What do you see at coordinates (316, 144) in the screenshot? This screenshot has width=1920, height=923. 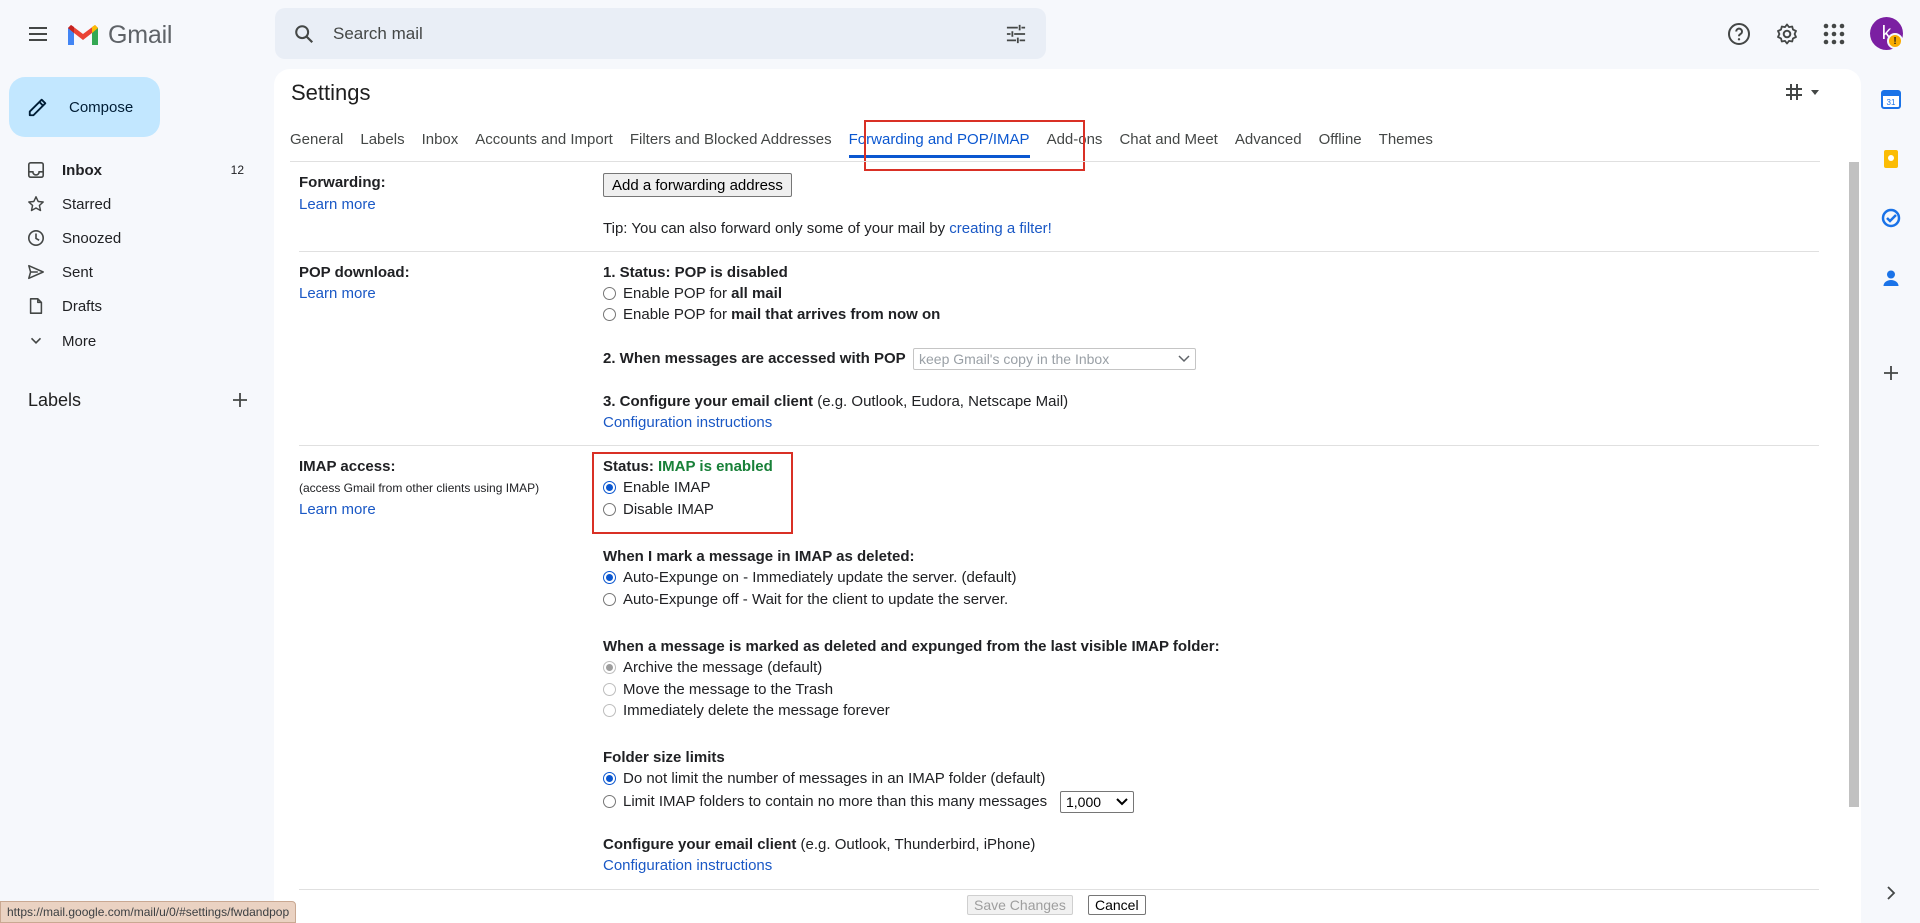 I see `tab-general: General` at bounding box center [316, 144].